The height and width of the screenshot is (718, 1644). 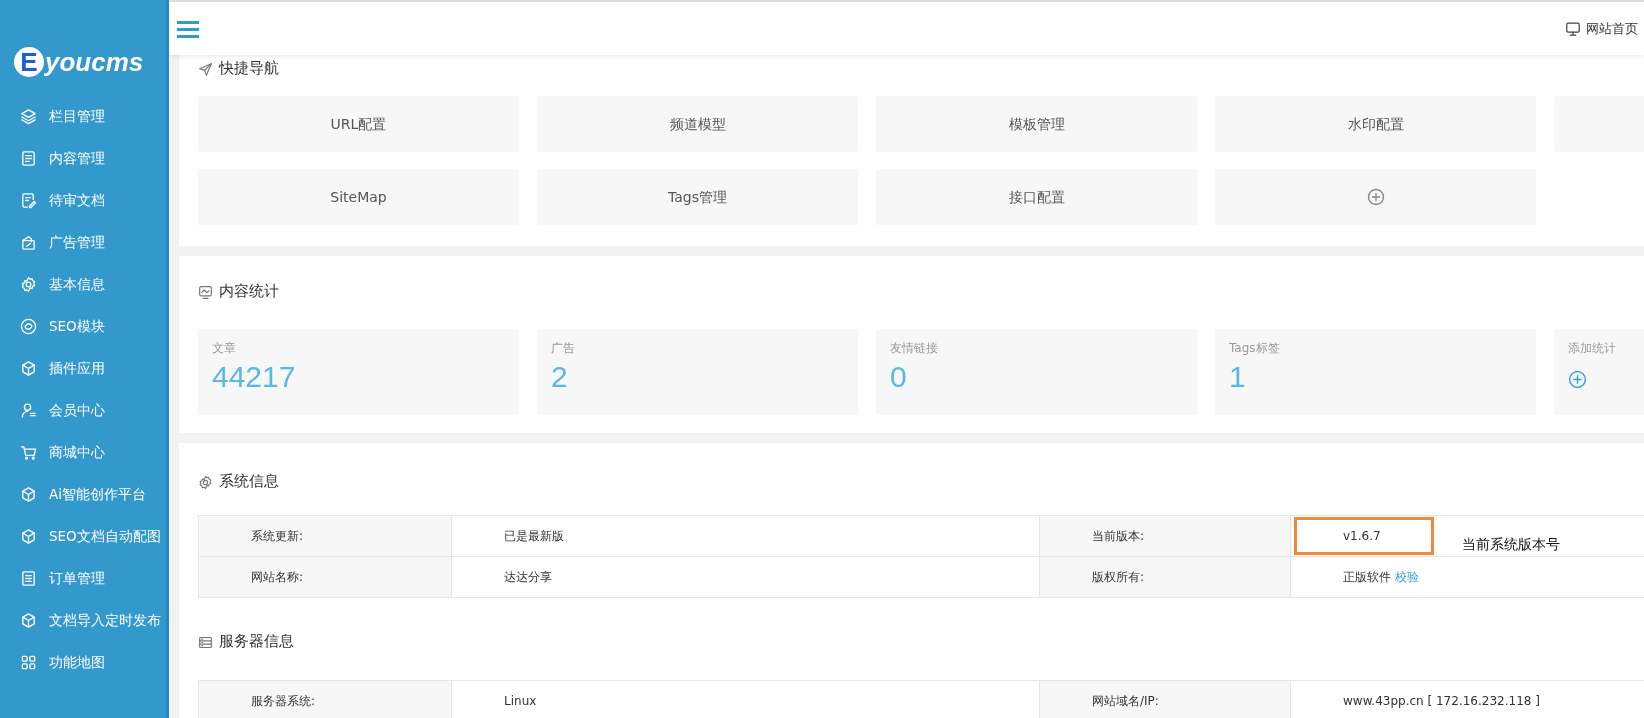 What do you see at coordinates (1255, 348) in the screenshot?
I see `stat-label: Tags标签` at bounding box center [1255, 348].